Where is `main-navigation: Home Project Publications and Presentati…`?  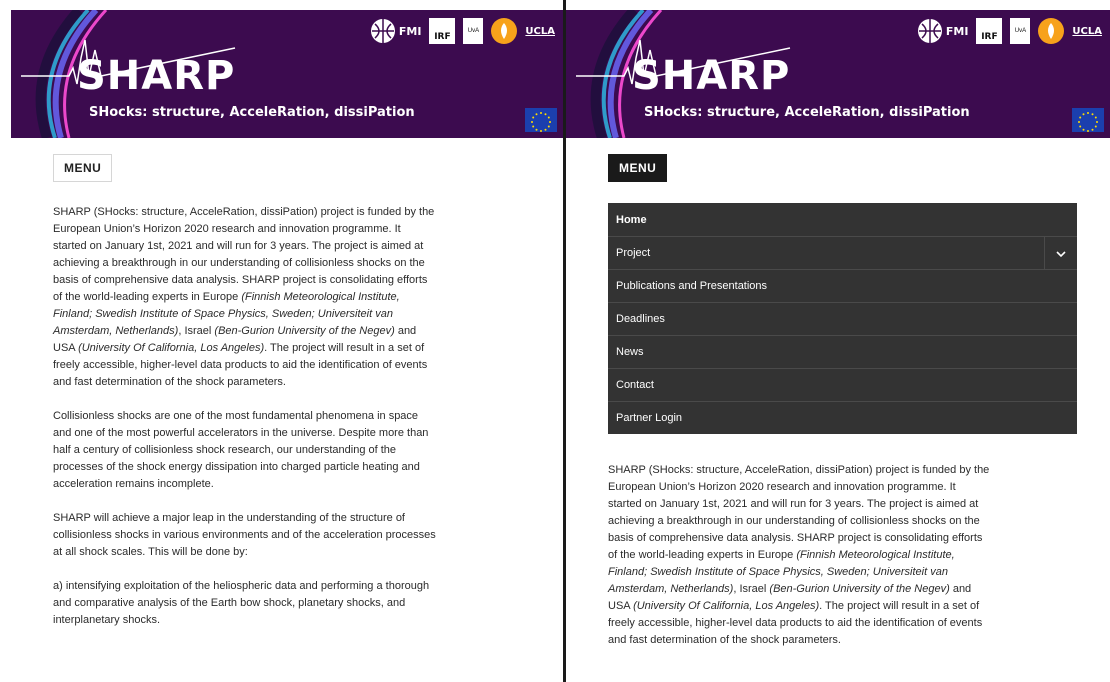 main-navigation: Home Project Publications and Presentati… is located at coordinates (842, 318).